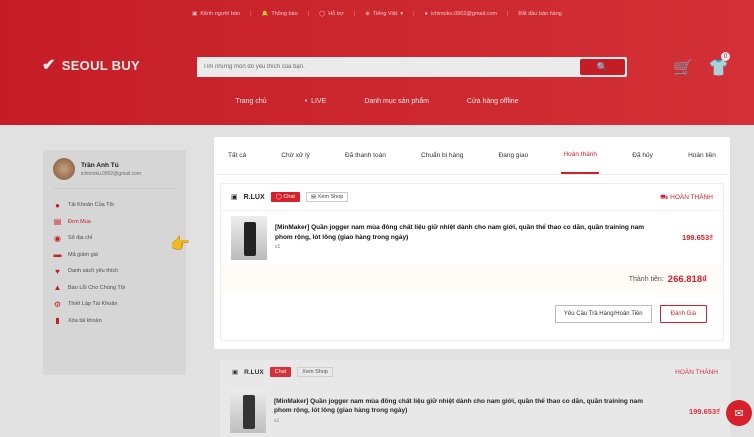  What do you see at coordinates (664, 197) in the screenshot?
I see `truck-icon: ⛟` at bounding box center [664, 197].